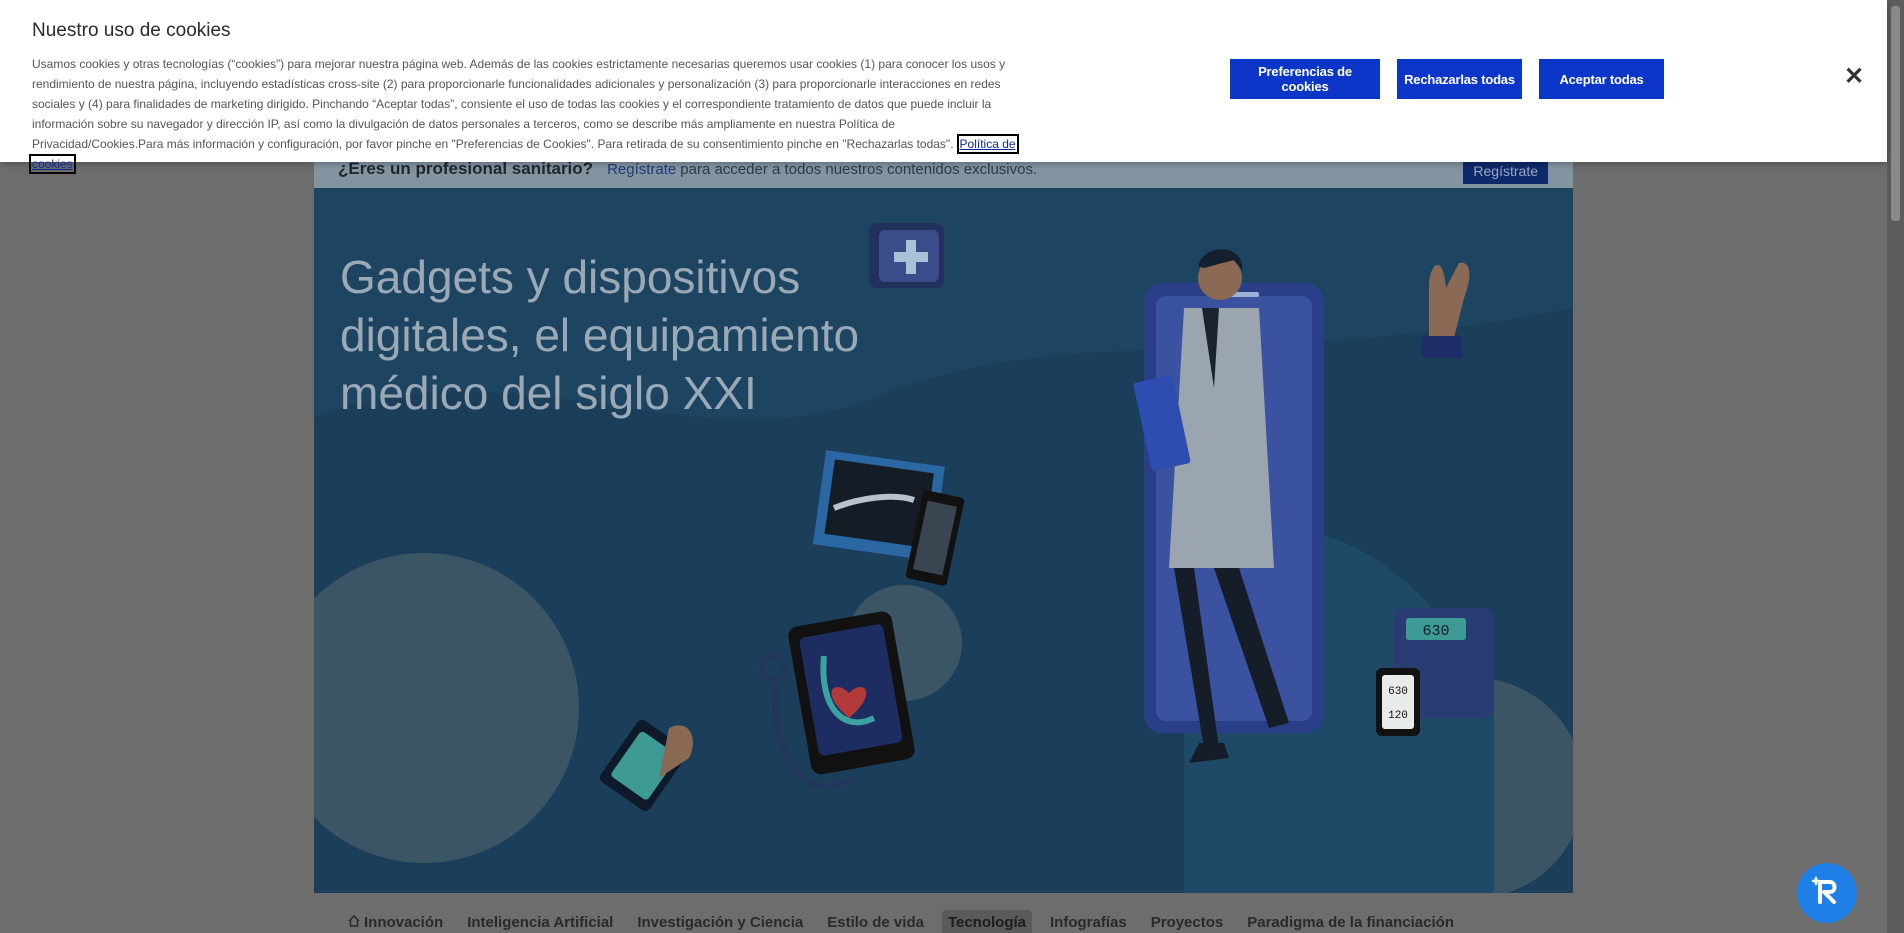  What do you see at coordinates (1398, 692) in the screenshot?
I see `bp-reading-systolic: 630` at bounding box center [1398, 692].